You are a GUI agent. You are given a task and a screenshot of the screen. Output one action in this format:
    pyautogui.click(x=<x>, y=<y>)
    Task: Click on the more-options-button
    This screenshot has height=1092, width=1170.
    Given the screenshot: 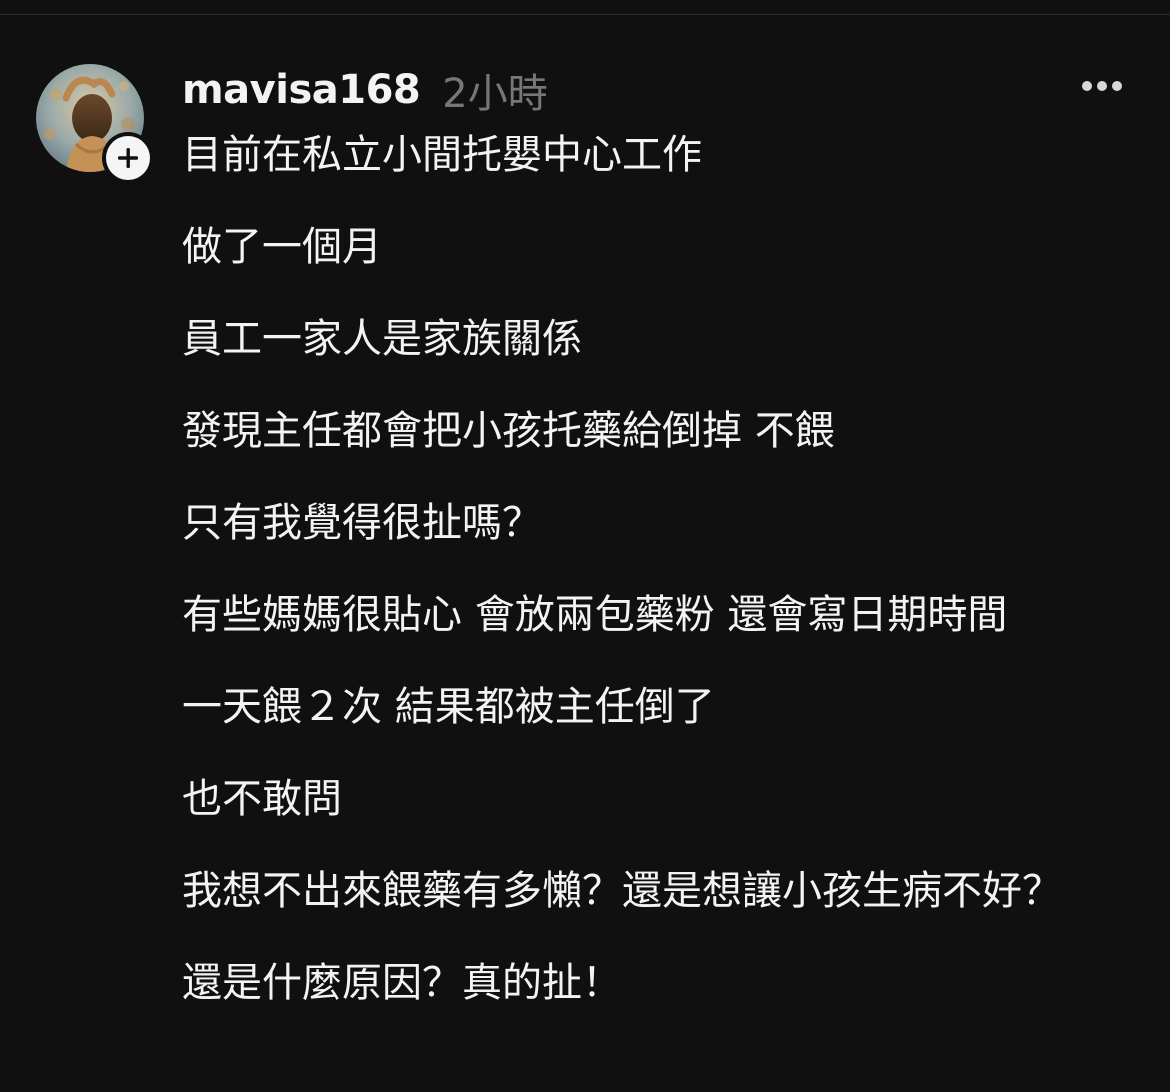 What is the action you would take?
    pyautogui.click(x=1102, y=86)
    